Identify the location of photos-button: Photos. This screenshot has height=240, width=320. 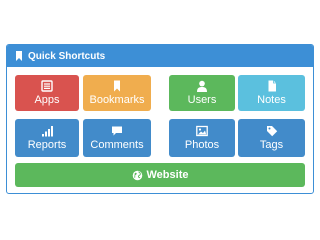
(202, 138).